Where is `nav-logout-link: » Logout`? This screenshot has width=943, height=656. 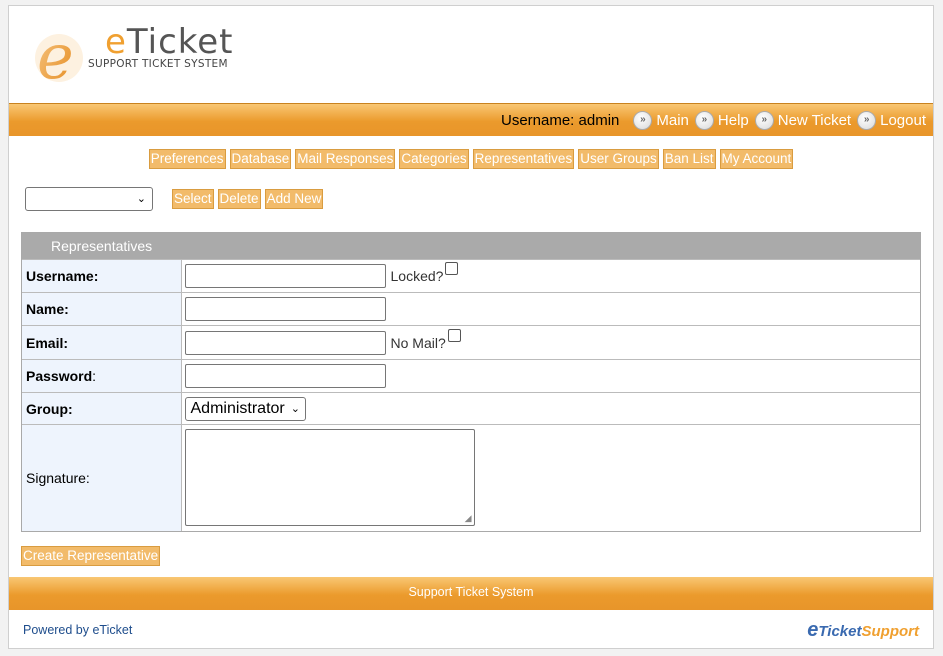 nav-logout-link: » Logout is located at coordinates (891, 120).